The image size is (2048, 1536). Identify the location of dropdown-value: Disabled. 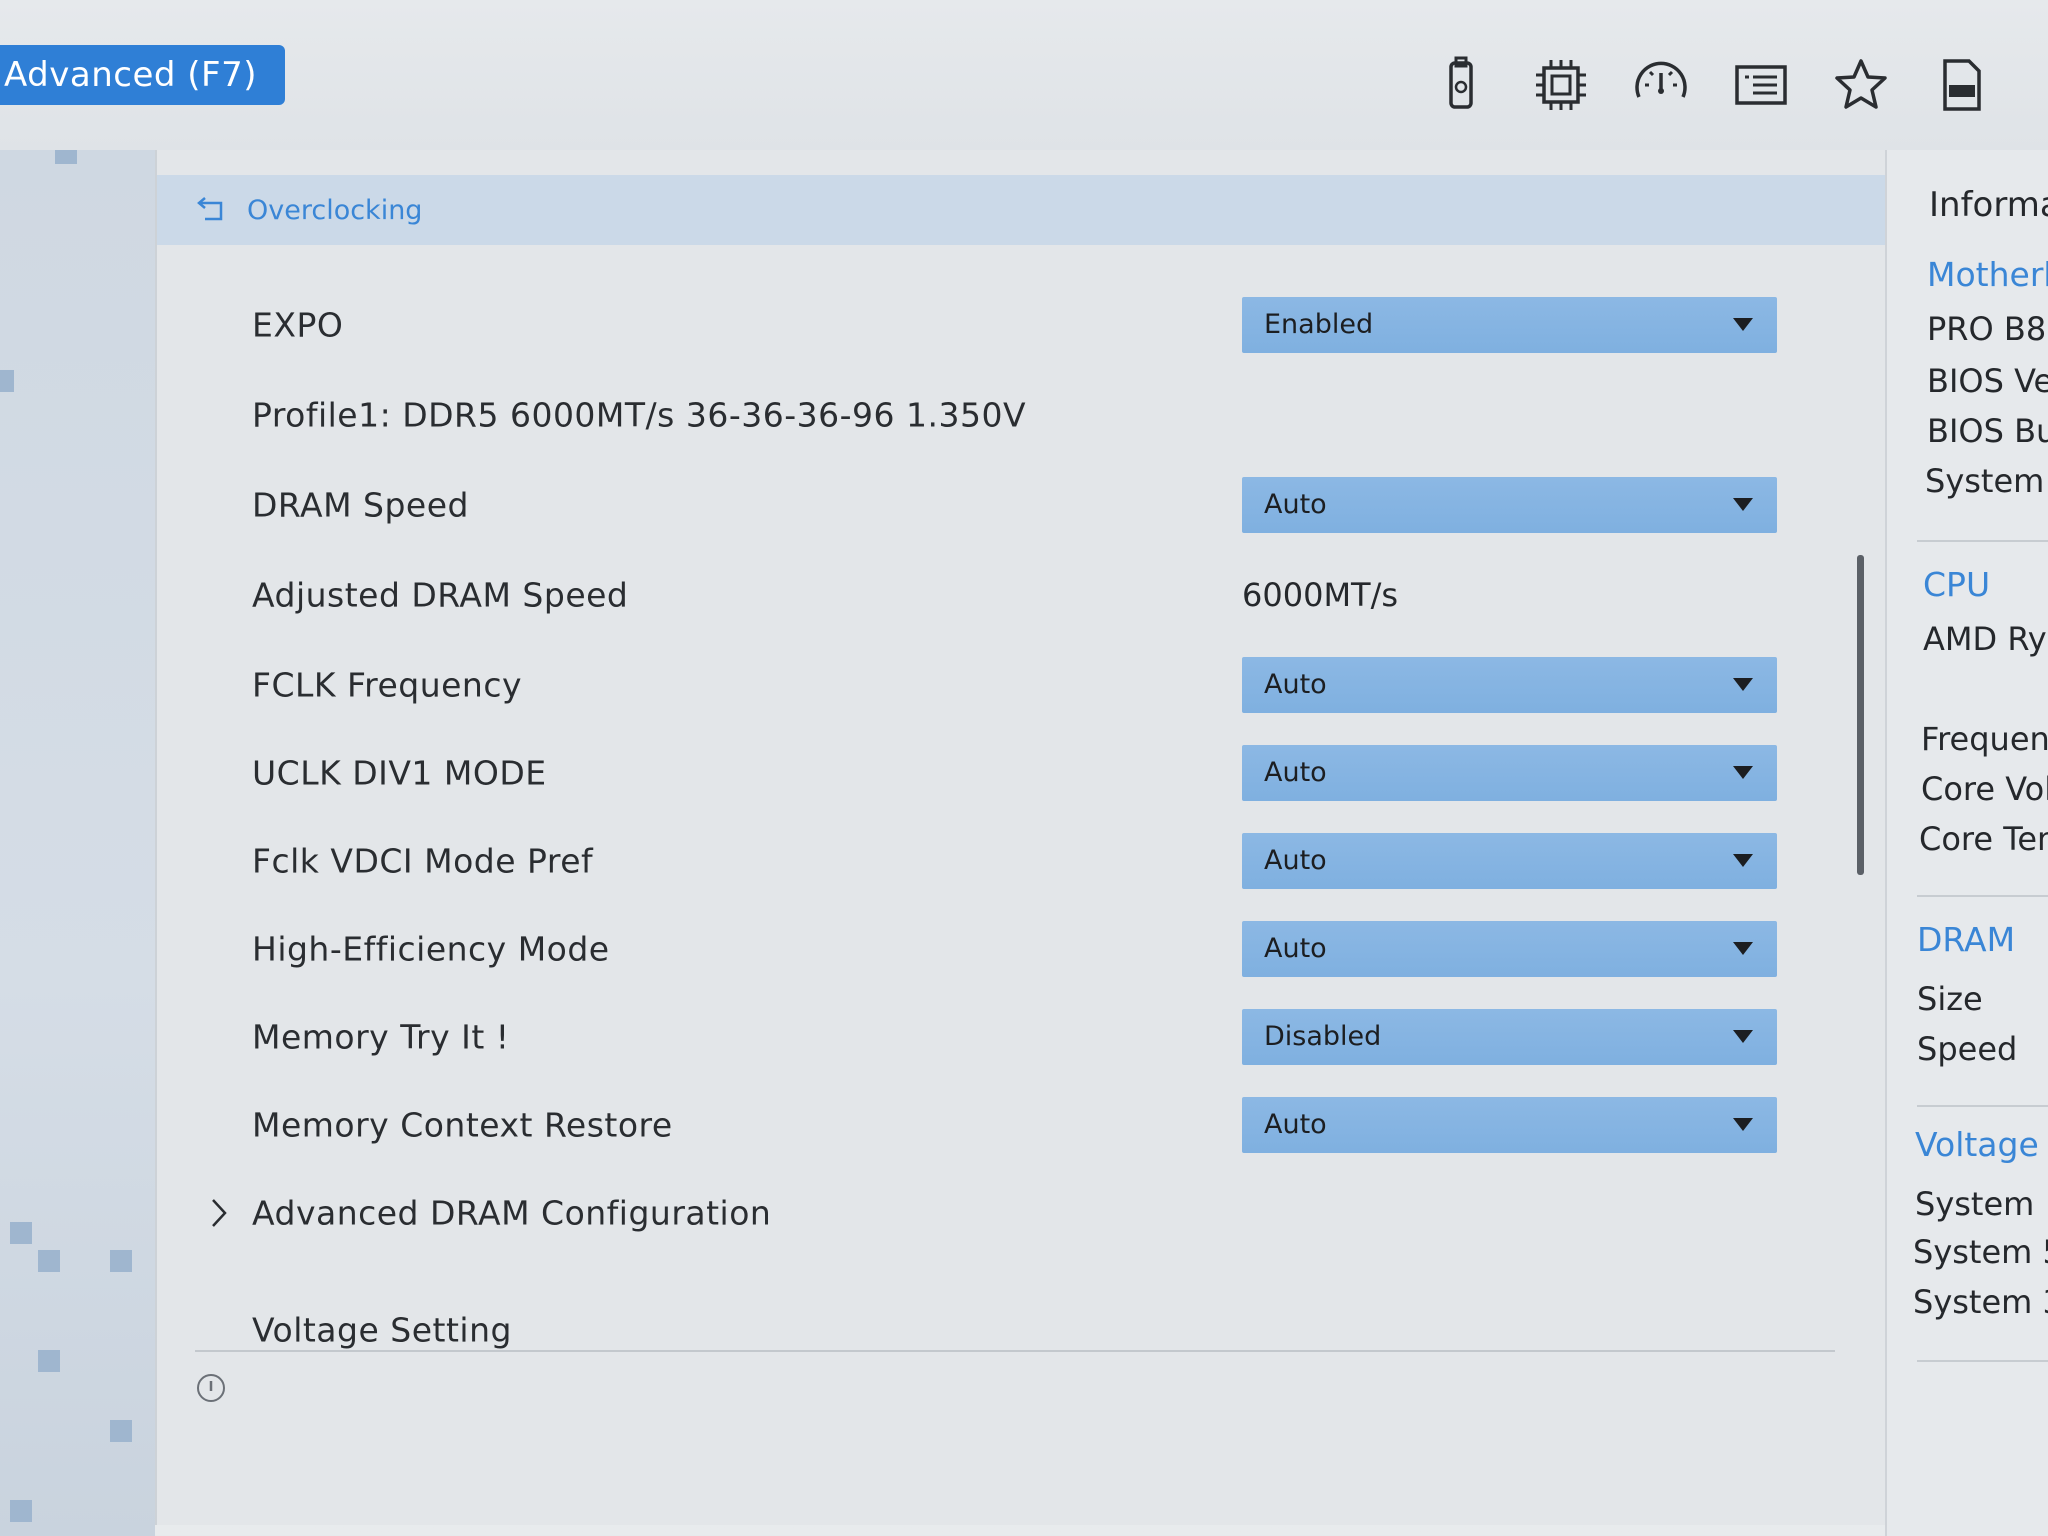
(1323, 1036).